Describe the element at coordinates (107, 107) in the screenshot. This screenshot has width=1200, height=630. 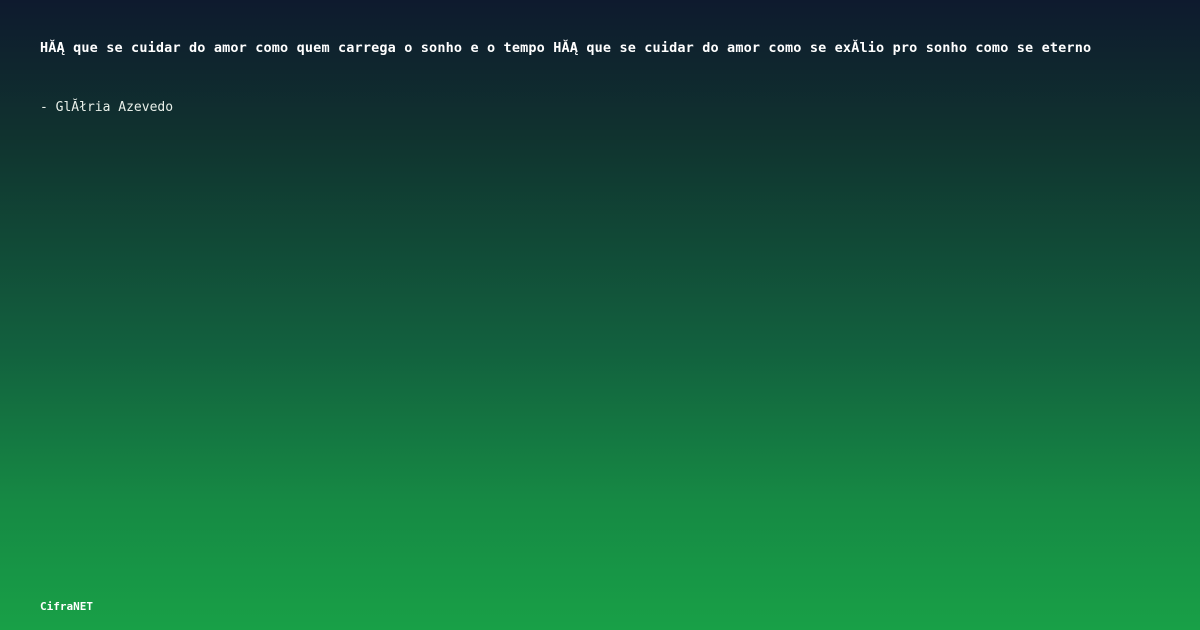
I see `quote-author: - GlĂłria Azevedo` at that location.